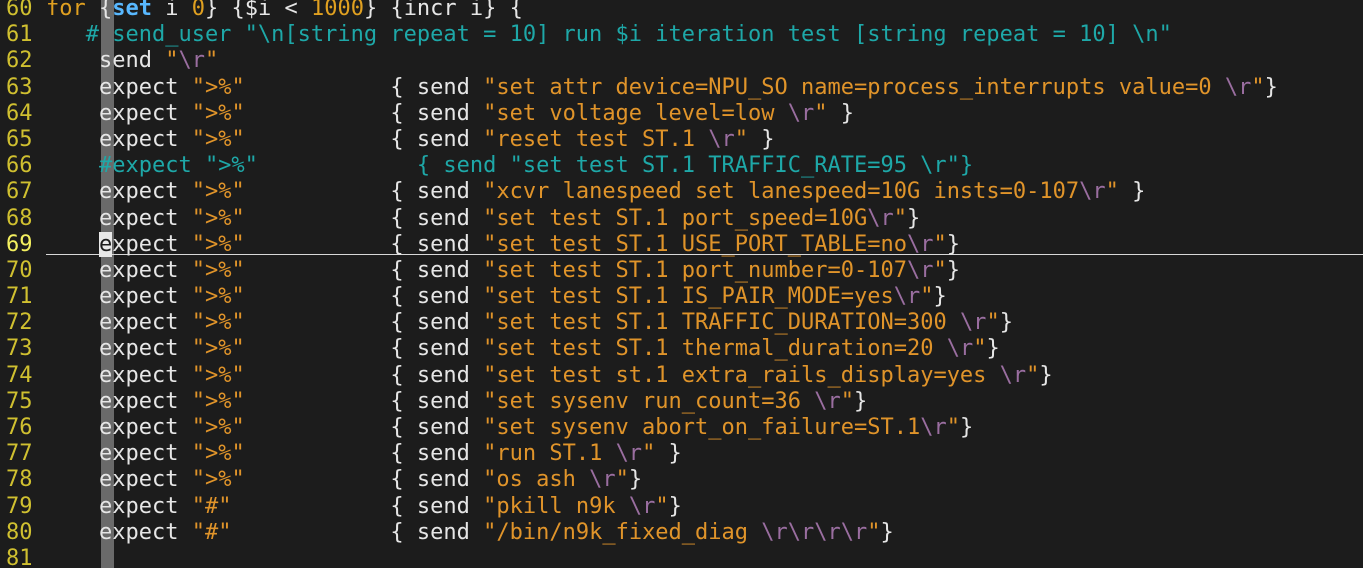 The image size is (1363, 568). Describe the element at coordinates (443, 10) in the screenshot. I see `code-token: } {incr i} {` at that location.